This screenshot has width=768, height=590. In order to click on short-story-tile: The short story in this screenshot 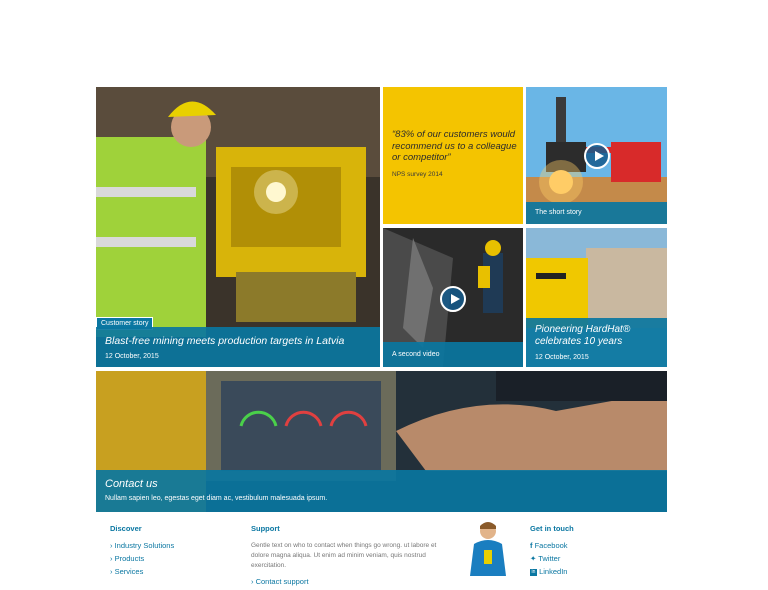, I will do `click(596, 155)`.